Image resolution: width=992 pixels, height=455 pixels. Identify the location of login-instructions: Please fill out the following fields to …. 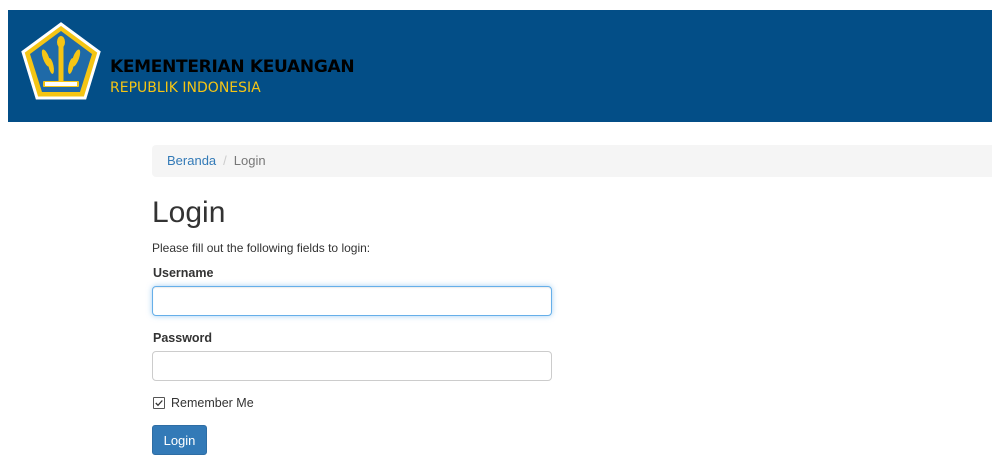
(261, 248).